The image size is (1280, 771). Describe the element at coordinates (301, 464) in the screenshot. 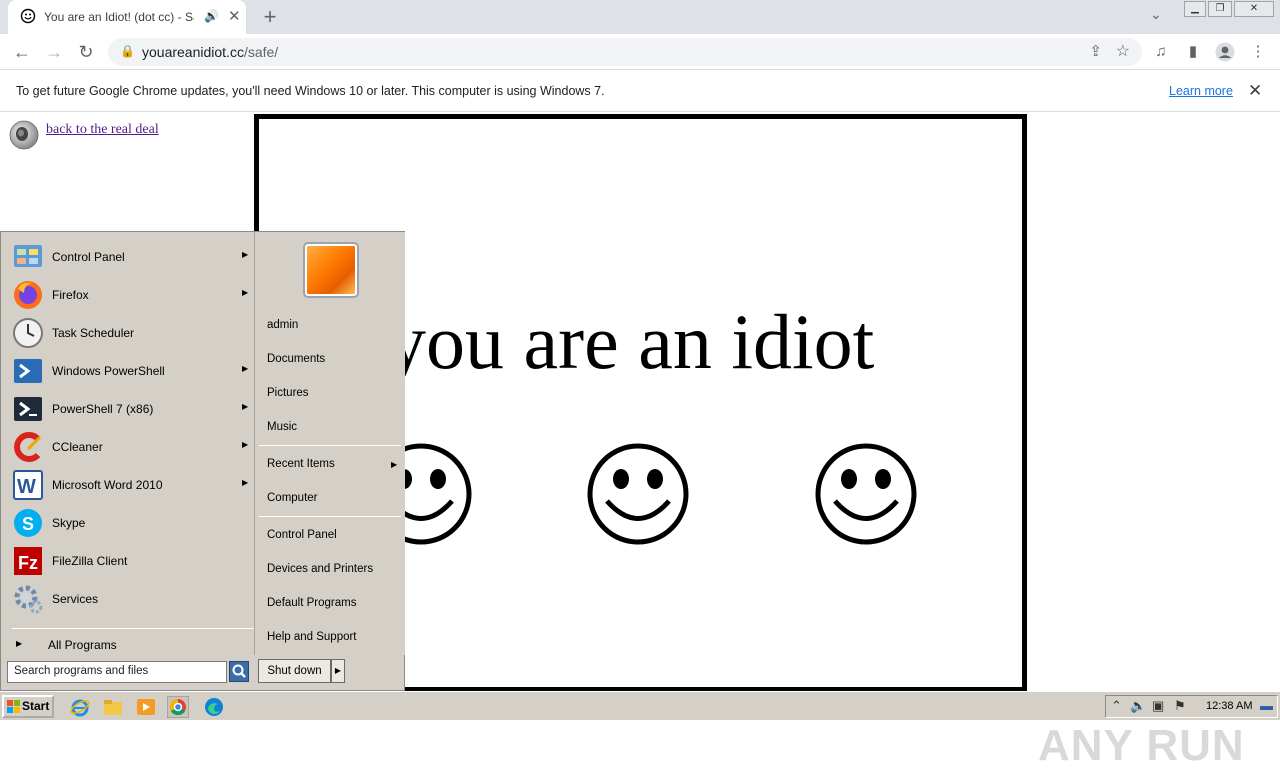

I see `place-recent-items: Recent Items` at that location.